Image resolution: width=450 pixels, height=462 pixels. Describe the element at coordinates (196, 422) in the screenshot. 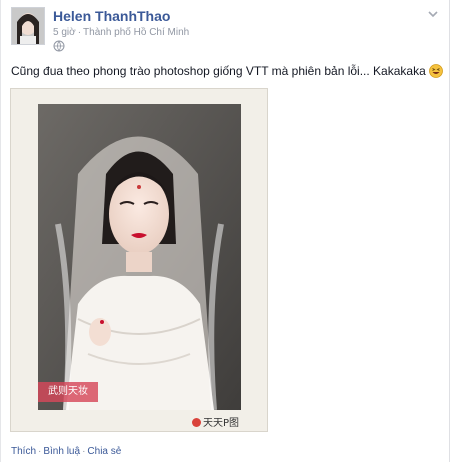

I see `app-logo-icon` at that location.